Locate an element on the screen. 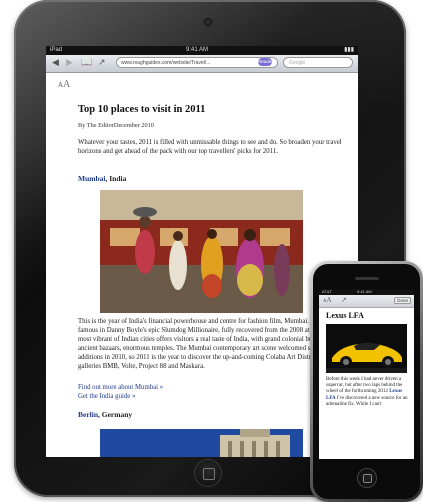 This screenshot has width=423, height=502. reader-button: Reader is located at coordinates (265, 62).